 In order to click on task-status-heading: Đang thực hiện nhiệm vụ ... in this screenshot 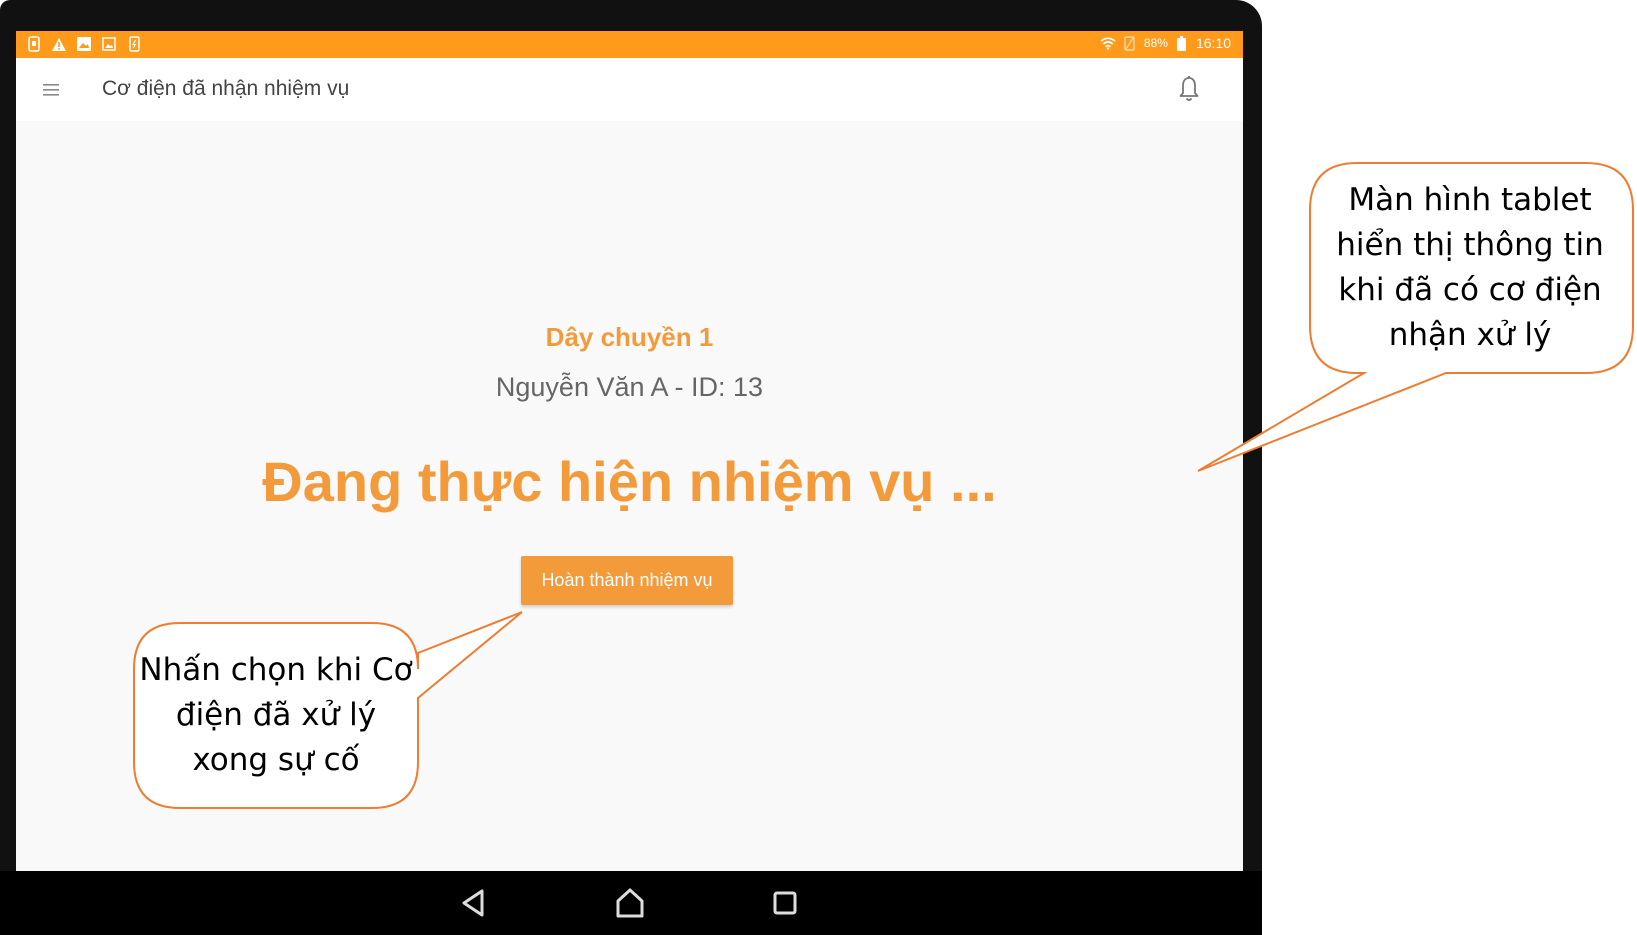, I will do `click(629, 481)`.